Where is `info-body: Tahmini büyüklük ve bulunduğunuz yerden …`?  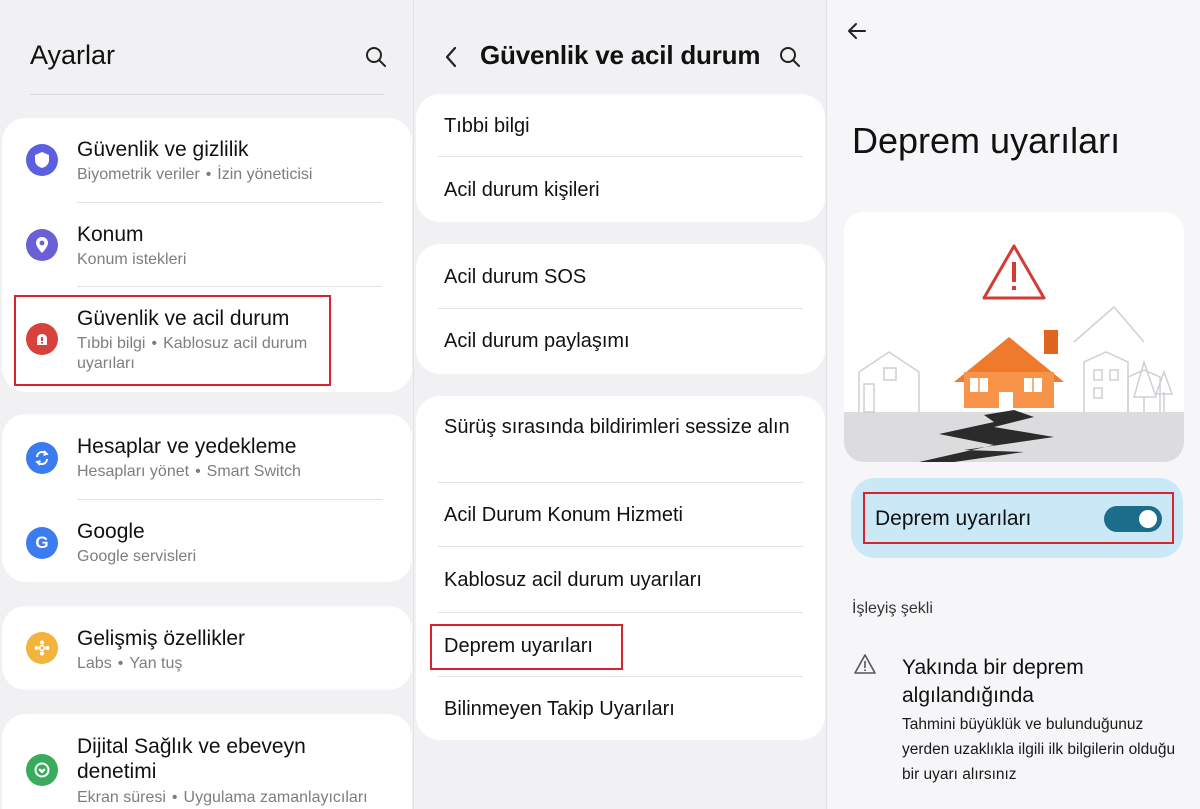 info-body: Tahmini büyüklük ve bulunduğunuz yerden … is located at coordinates (1039, 749).